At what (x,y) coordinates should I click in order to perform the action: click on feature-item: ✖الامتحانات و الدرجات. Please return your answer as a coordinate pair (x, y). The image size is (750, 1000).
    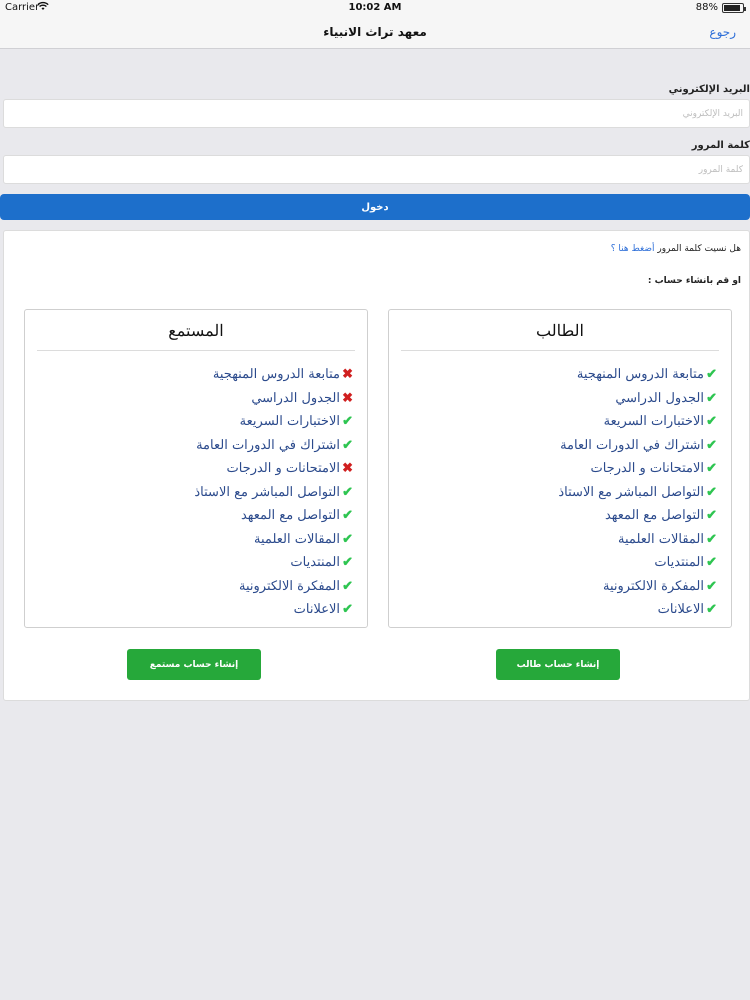
    Looking at the image, I should click on (273, 473).